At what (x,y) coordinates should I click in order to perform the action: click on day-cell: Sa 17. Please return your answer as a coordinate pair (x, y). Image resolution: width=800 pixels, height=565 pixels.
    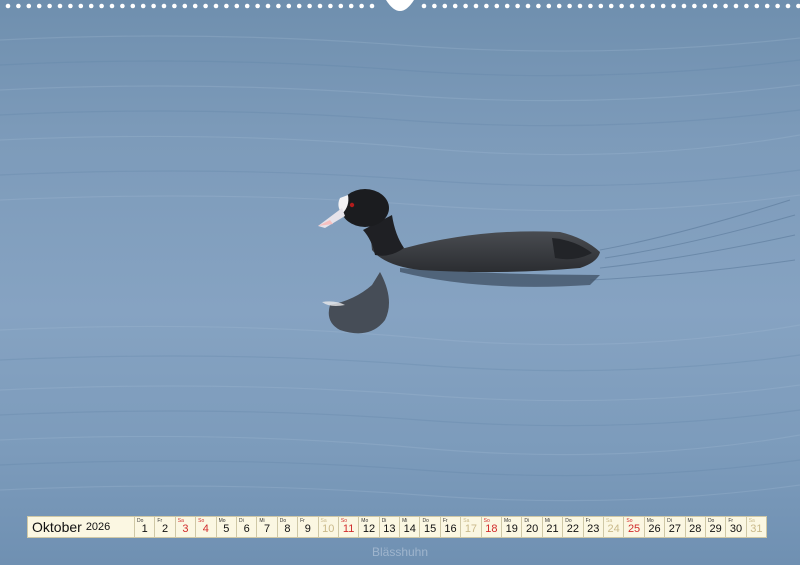
    Looking at the image, I should click on (471, 527).